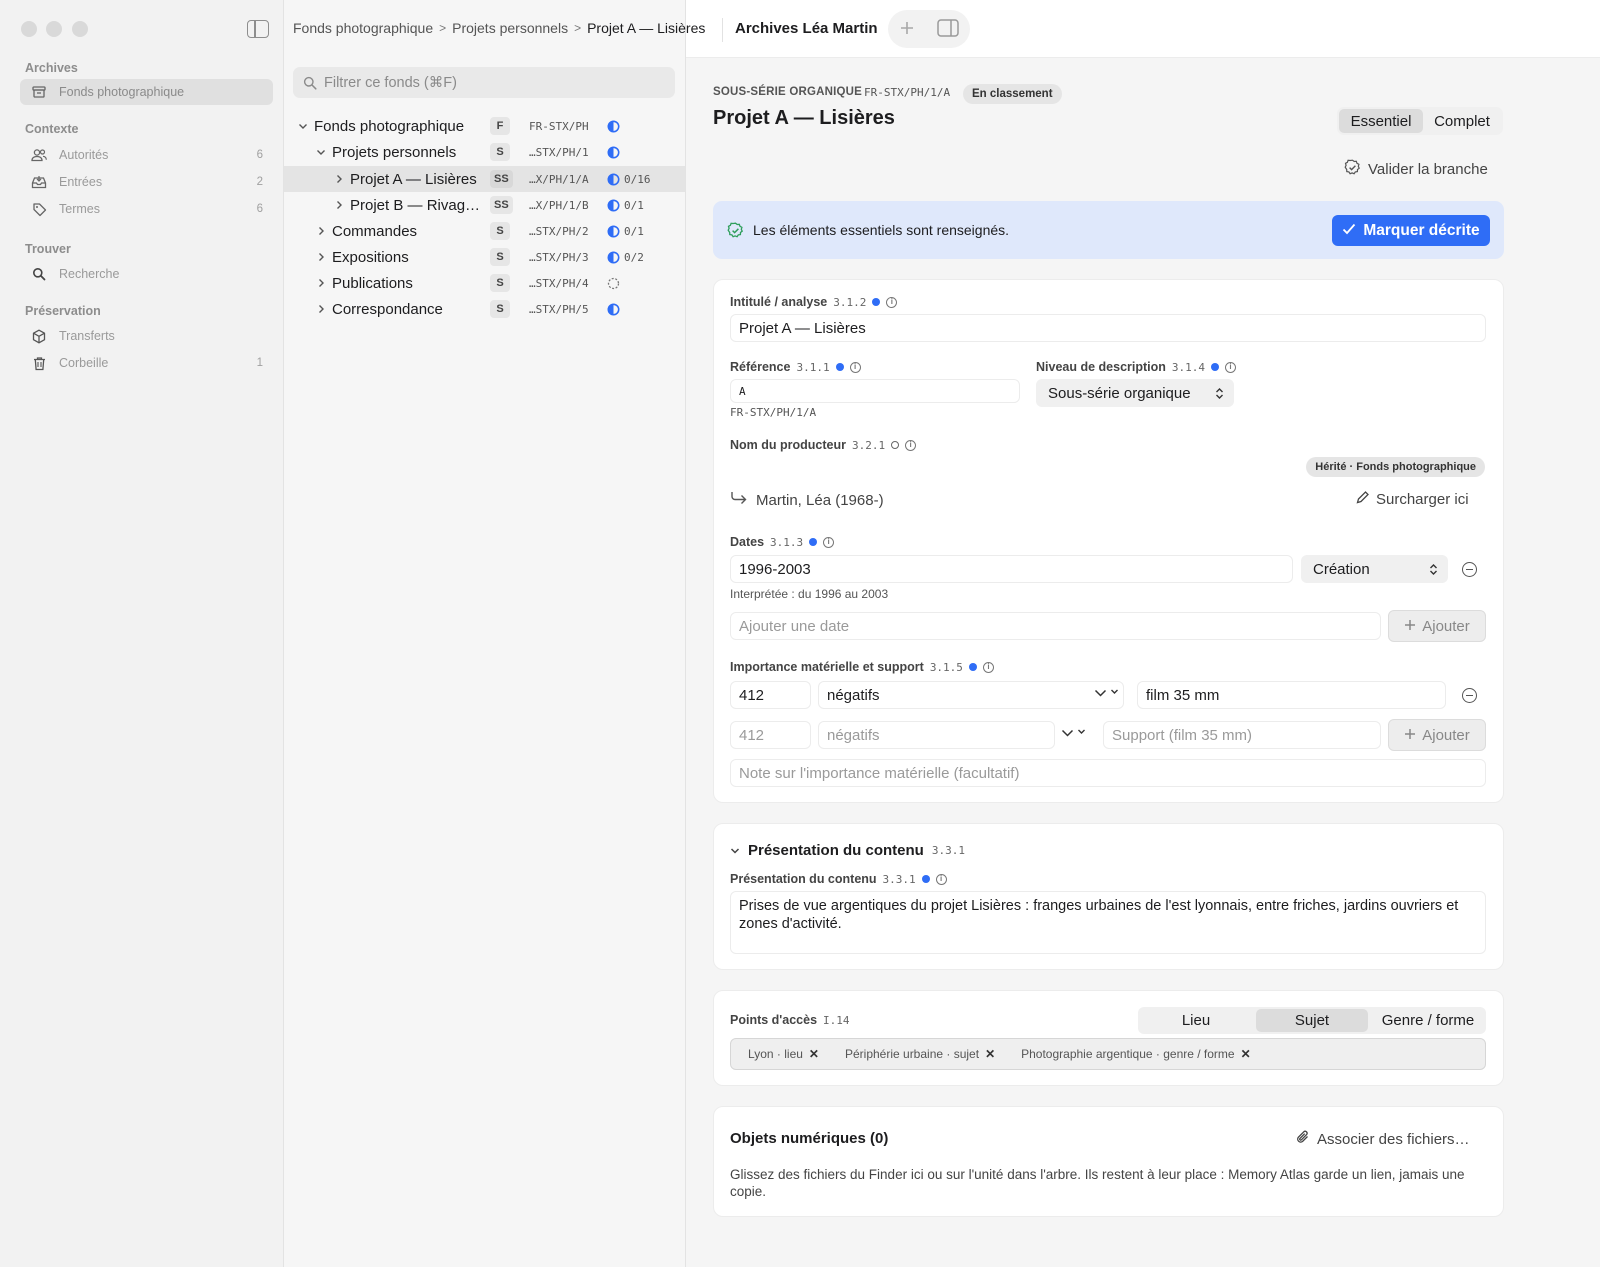 This screenshot has height=1267, width=1600. I want to click on field-label-text: Niveau de description, so click(1101, 367).